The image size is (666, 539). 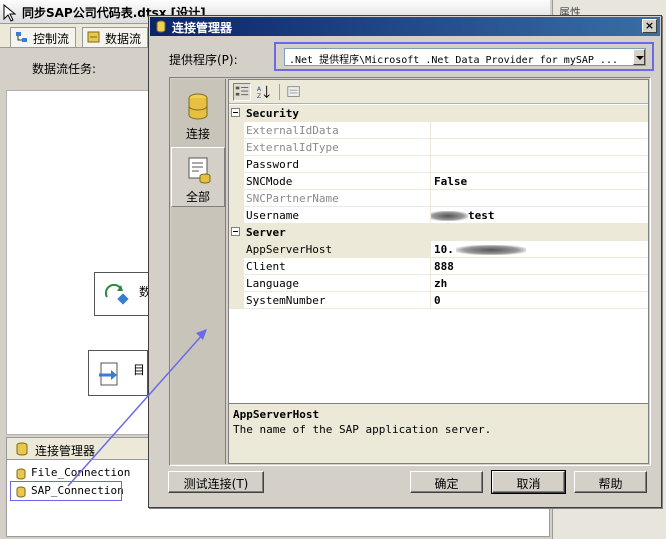 I want to click on property-name: SystemNumber, so click(x=337, y=300).